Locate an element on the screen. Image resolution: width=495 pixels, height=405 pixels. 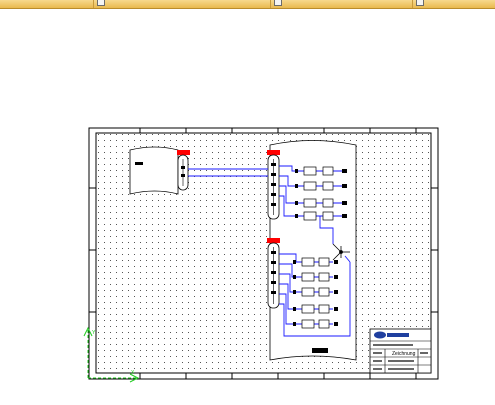
terminal-strip-bottom is located at coordinates (273, 273).